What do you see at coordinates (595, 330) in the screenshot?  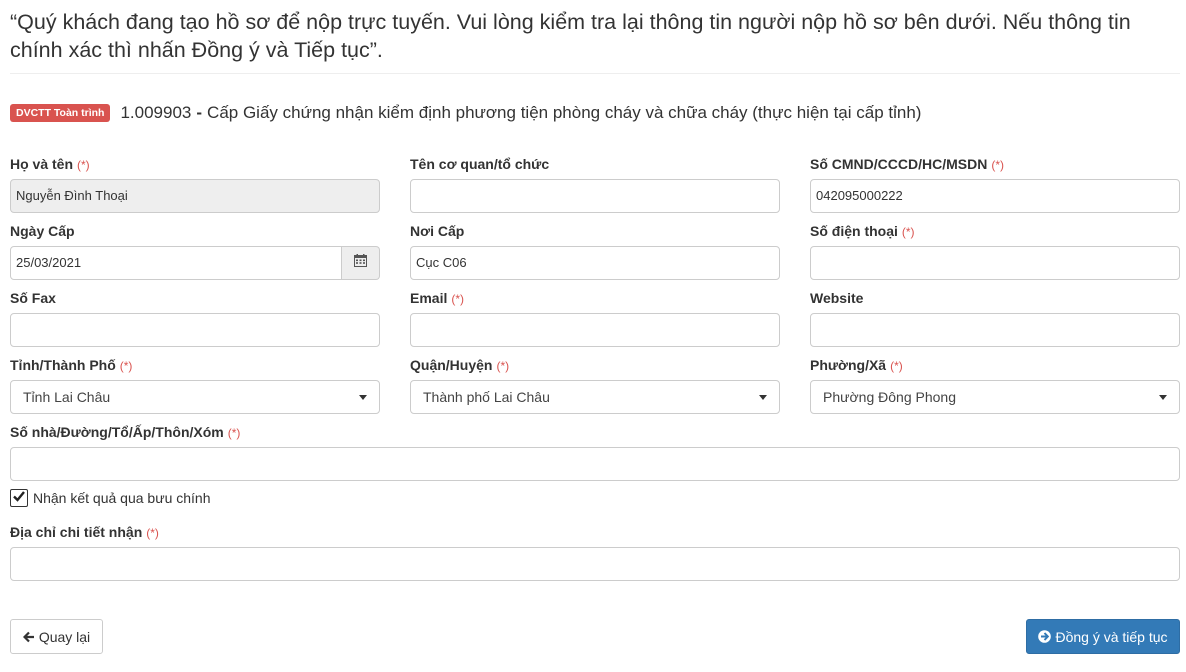 I see `email-input` at bounding box center [595, 330].